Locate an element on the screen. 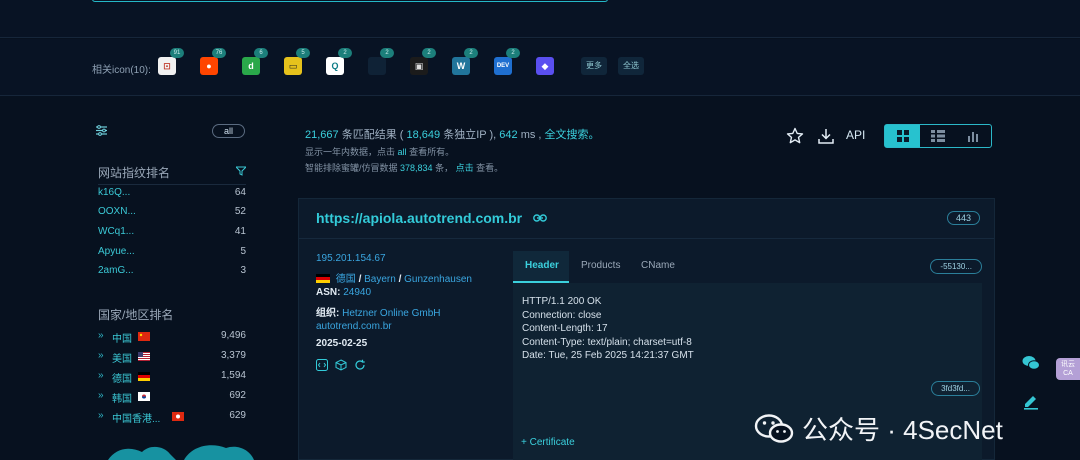 Image resolution: width=1080 pixels, height=460 pixels. fingerprint-row: k16Q... 64 is located at coordinates (172, 192).